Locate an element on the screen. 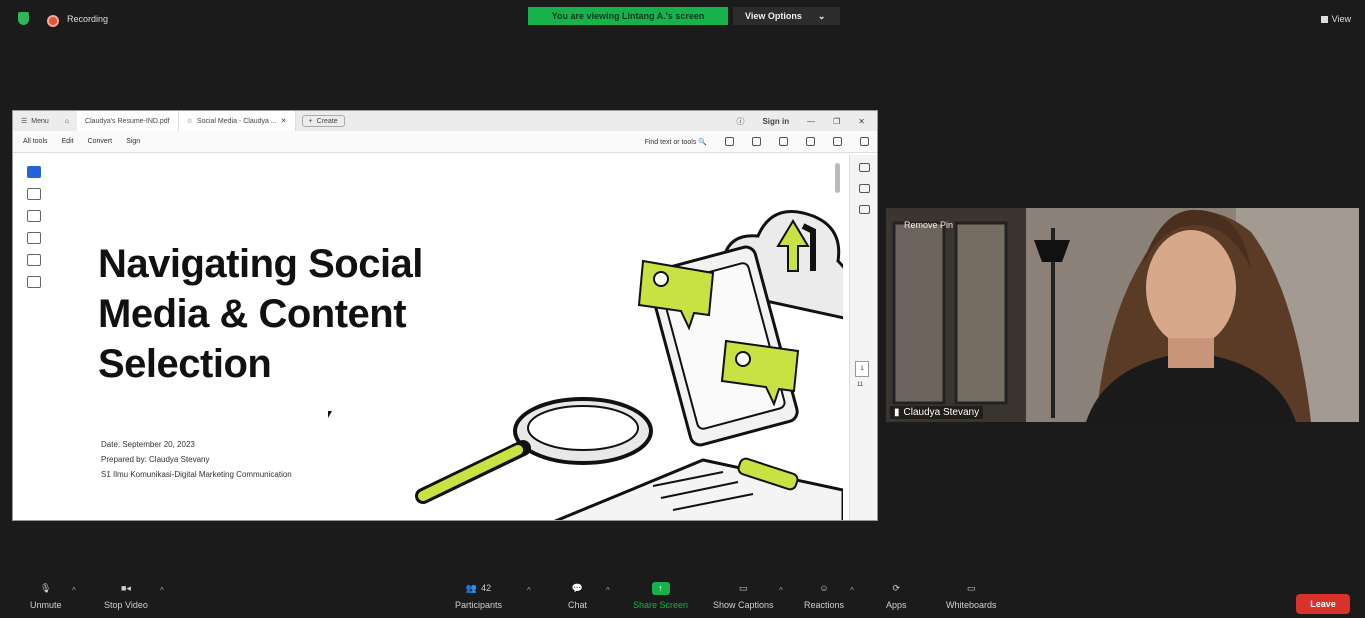 The width and height of the screenshot is (1365, 618). participants-label: Participants is located at coordinates (479, 605).